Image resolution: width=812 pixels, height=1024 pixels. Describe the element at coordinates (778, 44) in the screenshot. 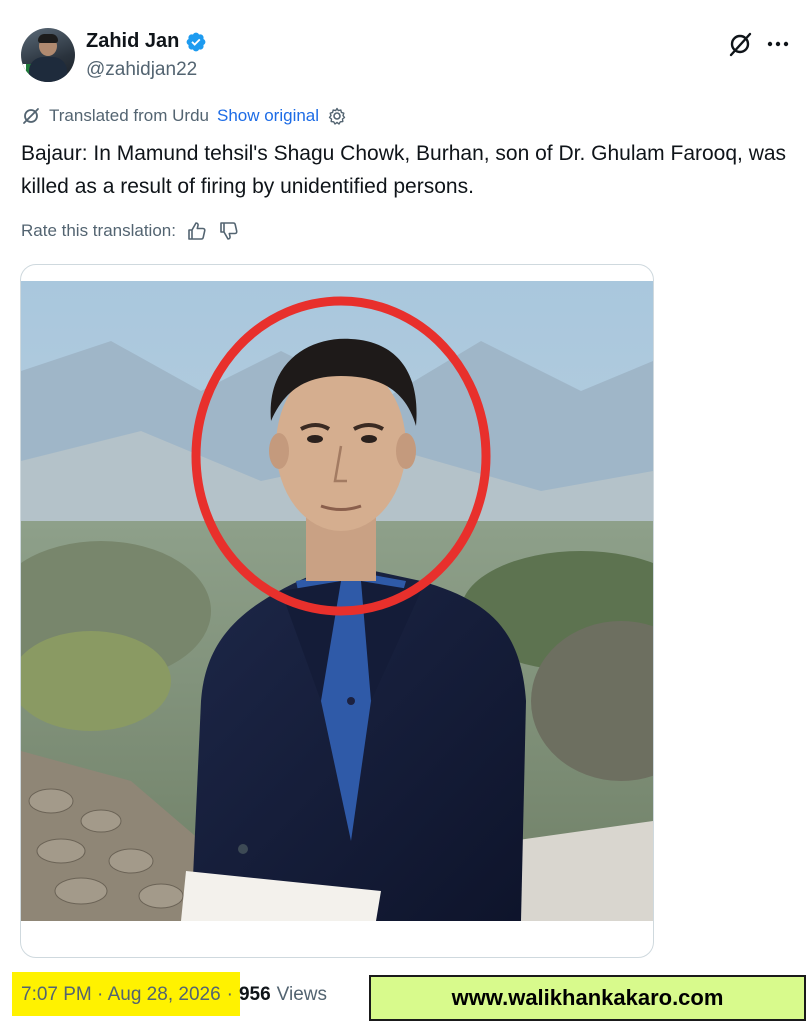

I see `more-icon` at that location.